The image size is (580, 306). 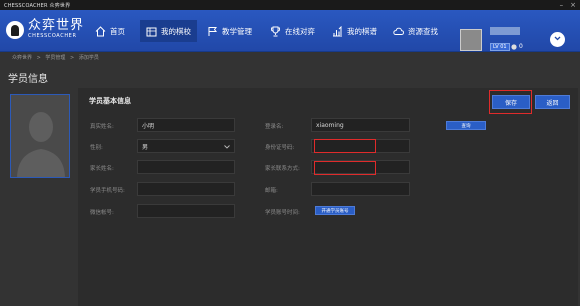 I want to click on minimize-icon: –, so click(x=562, y=5).